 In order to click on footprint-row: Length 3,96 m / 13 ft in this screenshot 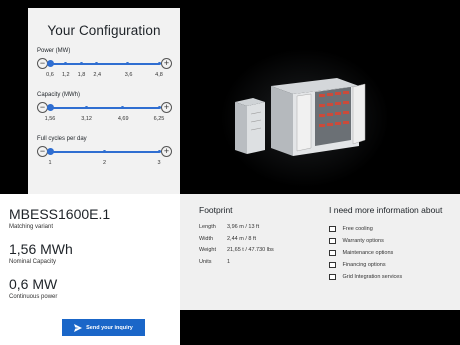, I will do `click(259, 230)`.